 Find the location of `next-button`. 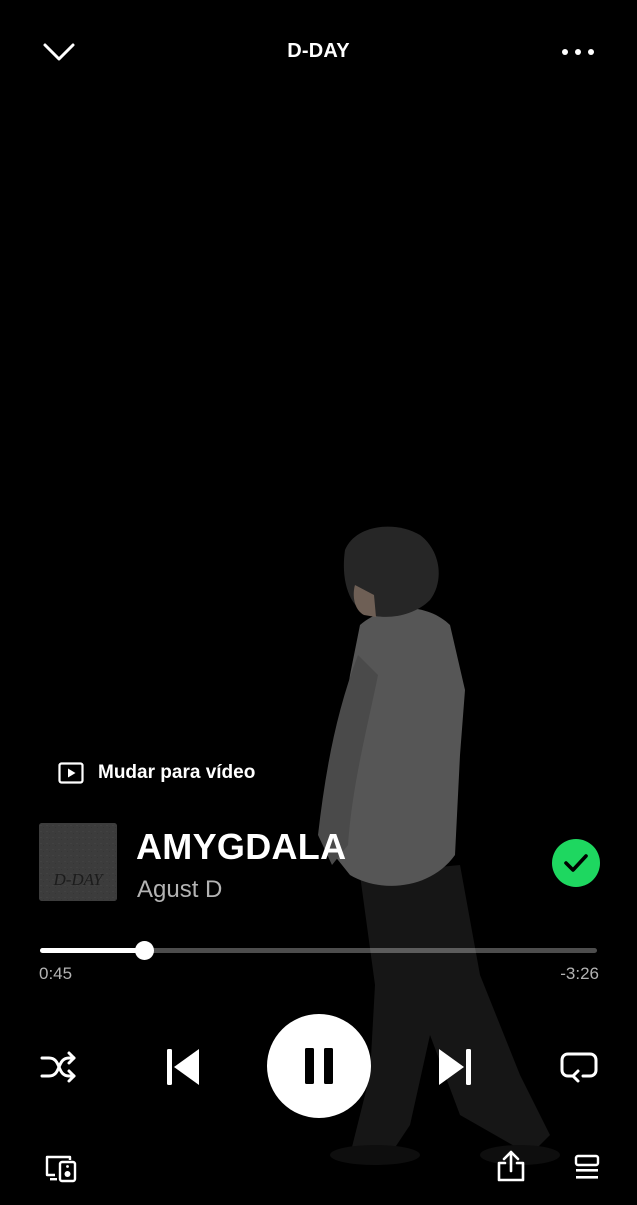

next-button is located at coordinates (455, 1067).